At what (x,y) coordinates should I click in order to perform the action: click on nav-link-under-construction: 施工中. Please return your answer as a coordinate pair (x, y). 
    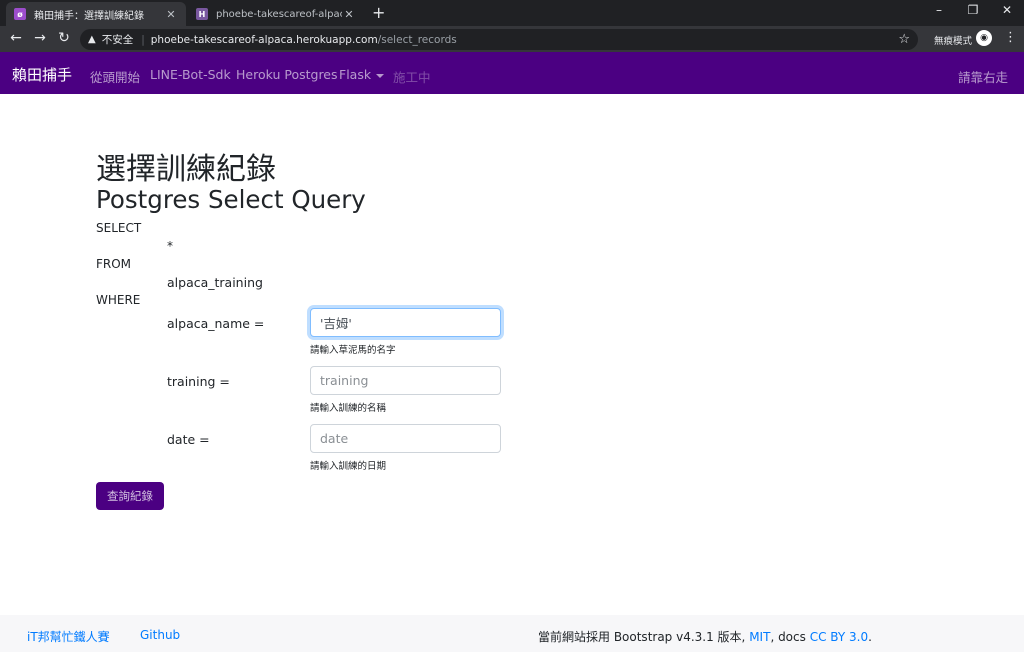
    Looking at the image, I should click on (412, 77).